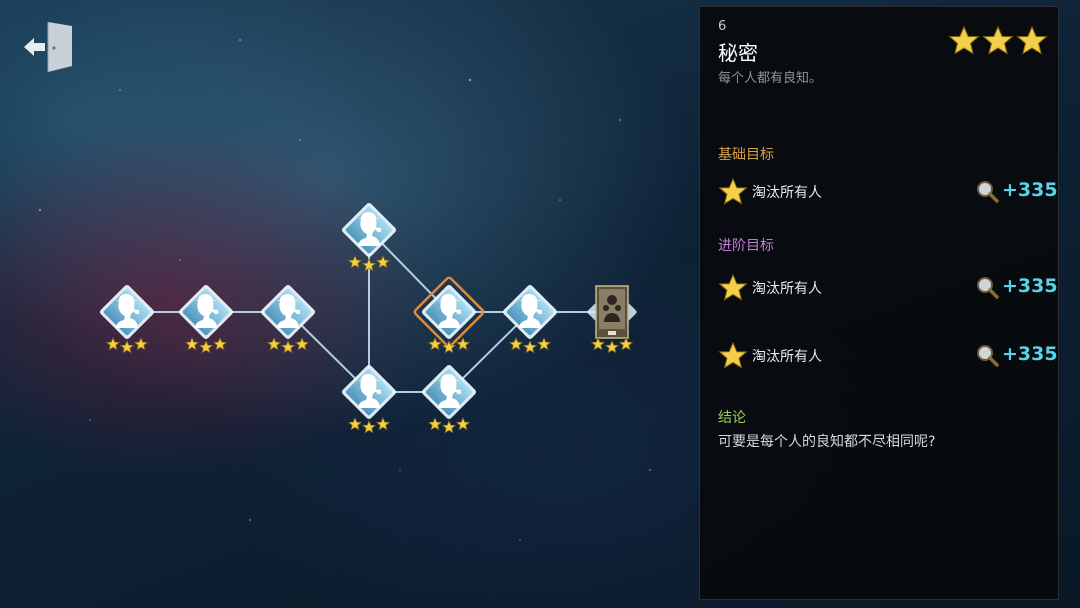 Image resolution: width=1080 pixels, height=608 pixels. I want to click on conclusion-label: 结论, so click(732, 418).